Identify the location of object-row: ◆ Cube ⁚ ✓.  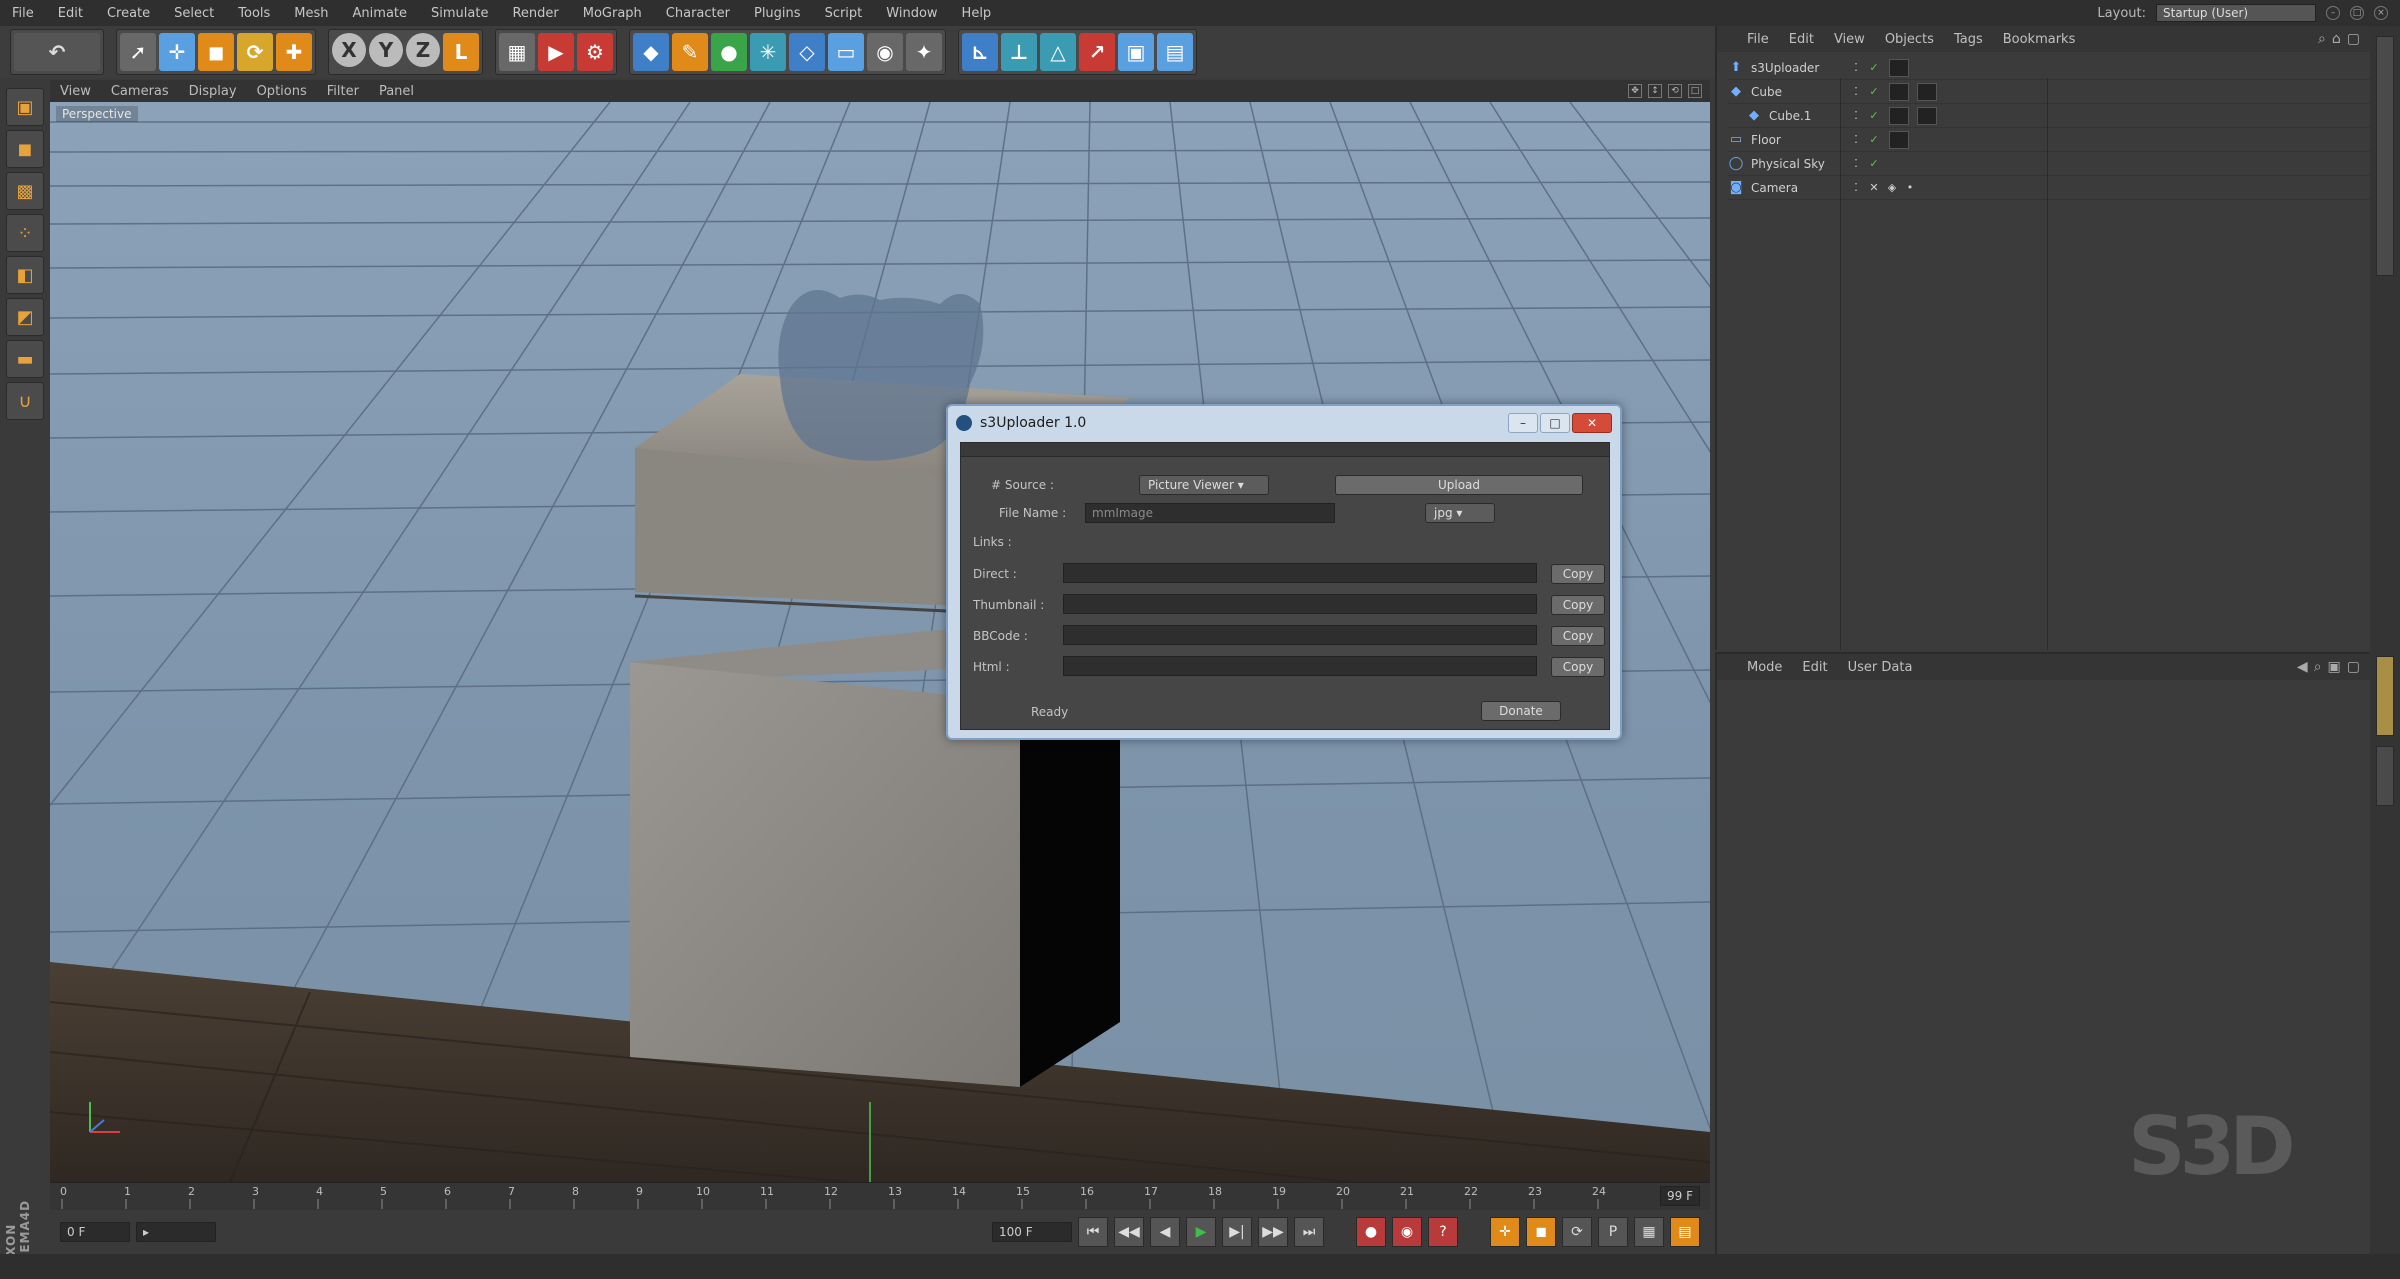
(2048, 92).